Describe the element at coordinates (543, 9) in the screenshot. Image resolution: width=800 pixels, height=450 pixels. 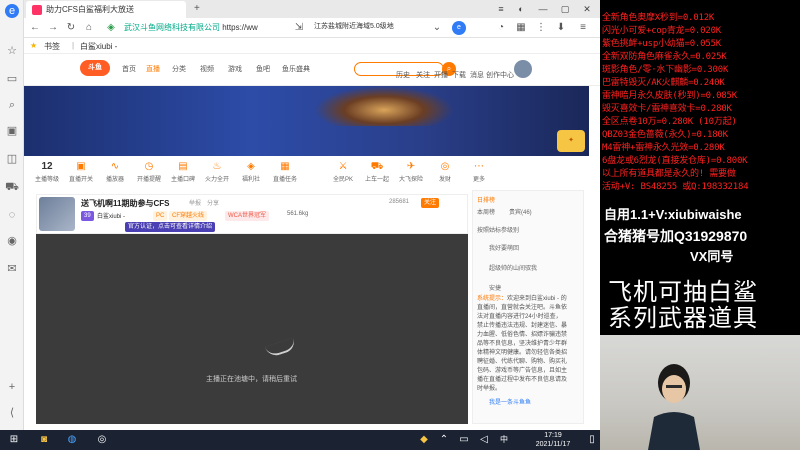
I see `minimize-icon: —` at that location.